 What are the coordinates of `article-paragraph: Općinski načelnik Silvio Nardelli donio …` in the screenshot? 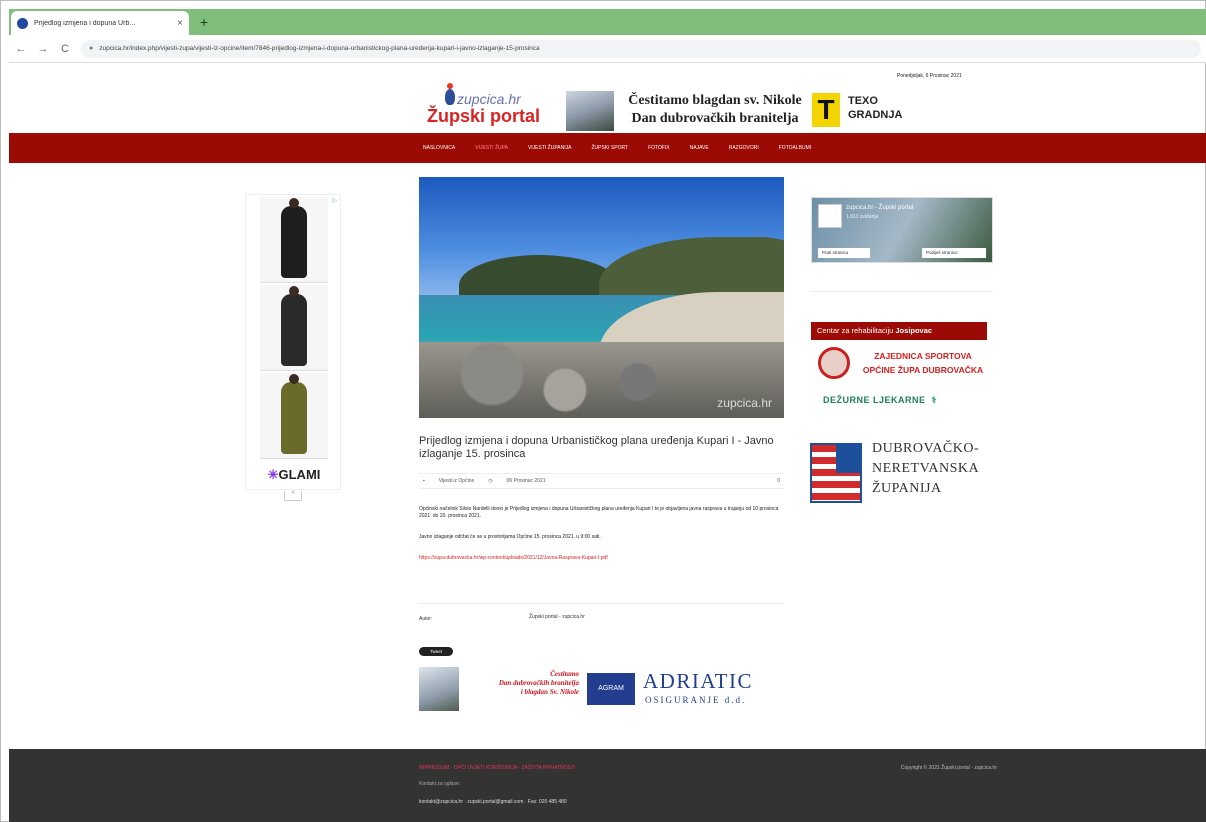 It's located at (599, 512).